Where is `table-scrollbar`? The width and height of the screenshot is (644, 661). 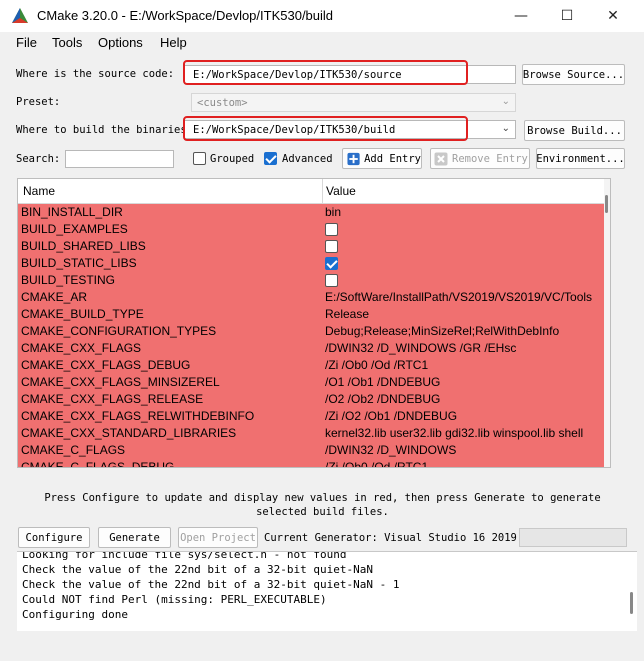 table-scrollbar is located at coordinates (607, 323).